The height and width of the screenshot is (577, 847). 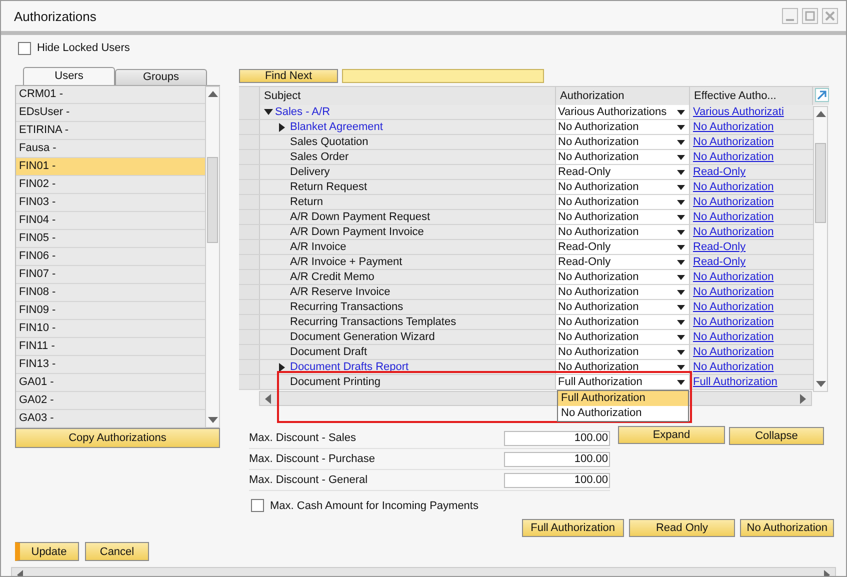 I want to click on user-item: GA01 -, so click(x=110, y=383).